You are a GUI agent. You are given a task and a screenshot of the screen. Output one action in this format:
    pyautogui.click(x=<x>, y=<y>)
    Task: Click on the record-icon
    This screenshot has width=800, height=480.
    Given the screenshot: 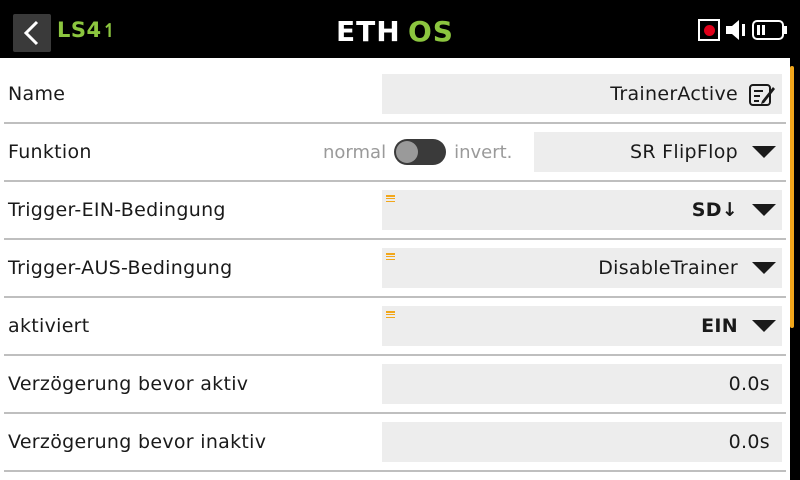 What is the action you would take?
    pyautogui.click(x=709, y=30)
    